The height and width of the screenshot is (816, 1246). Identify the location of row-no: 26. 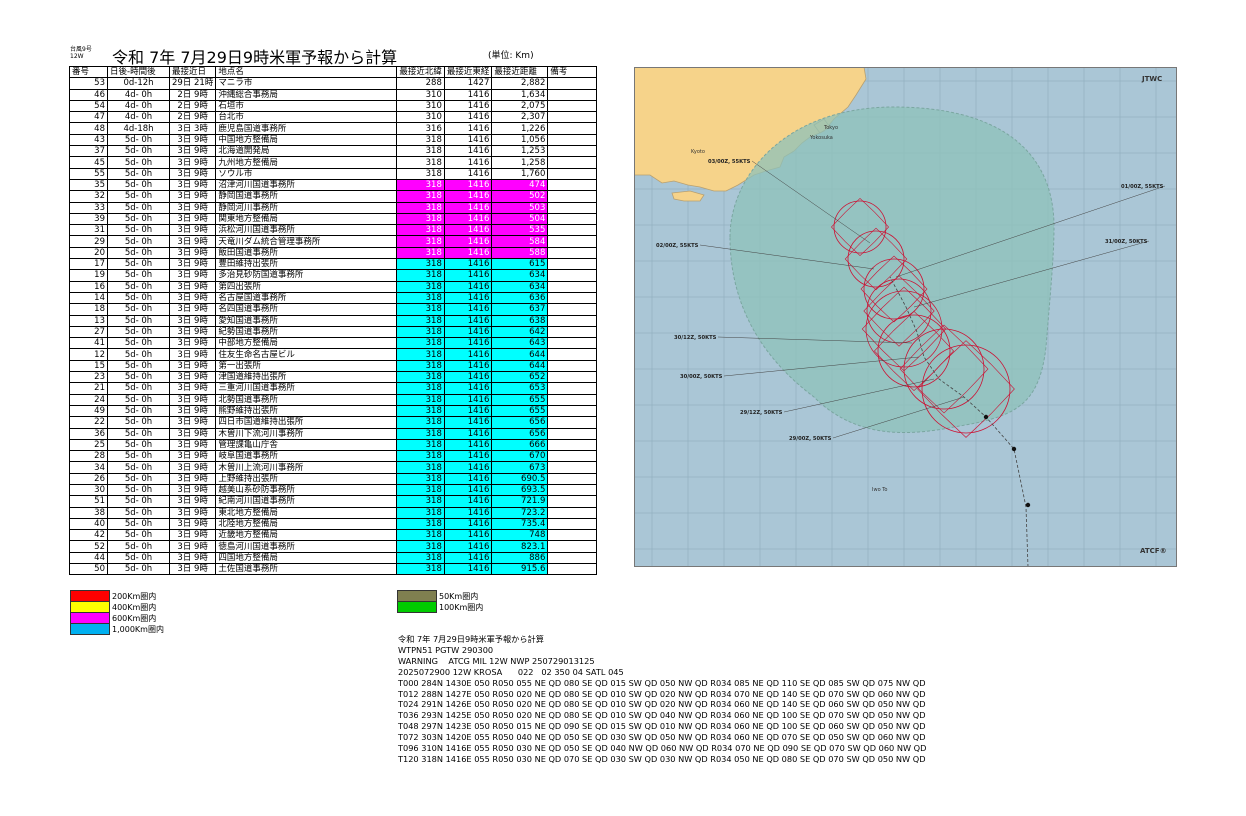
(88, 478).